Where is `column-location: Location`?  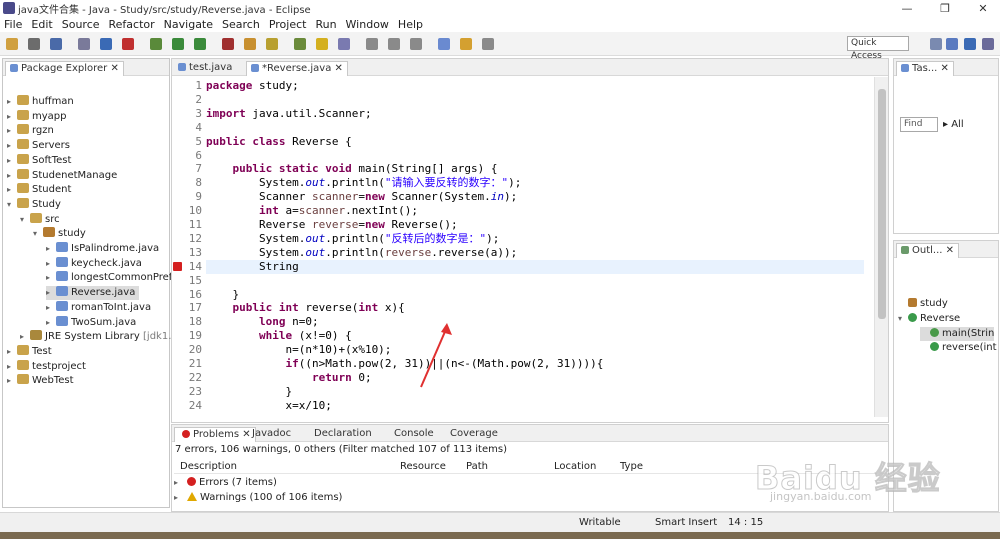 column-location: Location is located at coordinates (575, 467).